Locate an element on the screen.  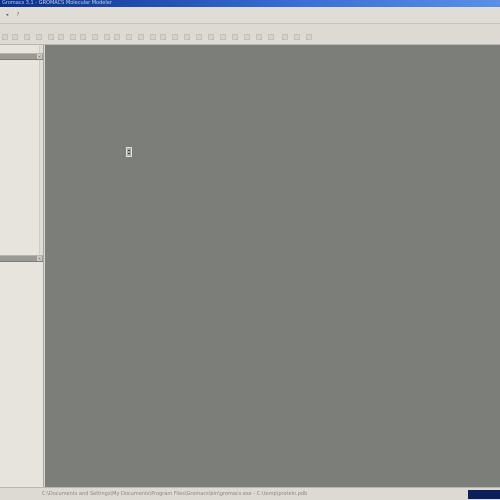
panel-header-top: × is located at coordinates (21, 56).